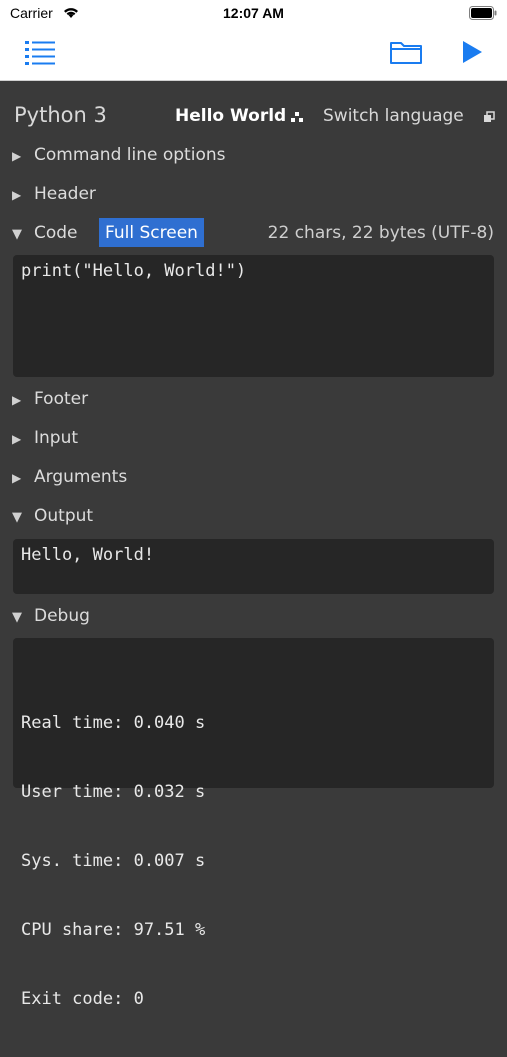 This screenshot has width=507, height=1057. I want to click on full-screen-button: Full Screen, so click(151, 232).